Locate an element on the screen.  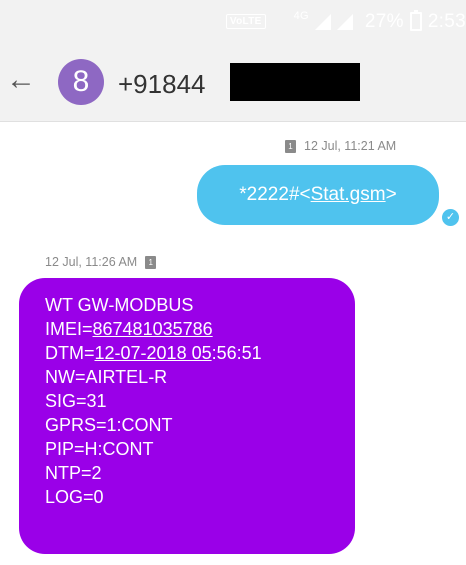
redaction-block is located at coordinates (295, 82).